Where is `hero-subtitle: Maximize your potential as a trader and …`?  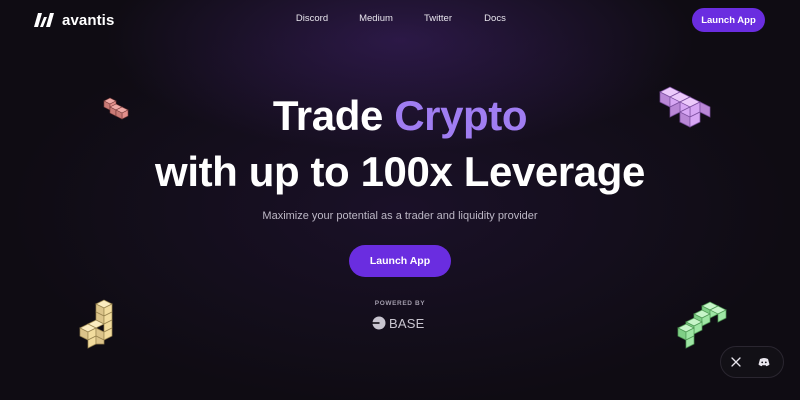 hero-subtitle: Maximize your potential as a trader and … is located at coordinates (400, 216).